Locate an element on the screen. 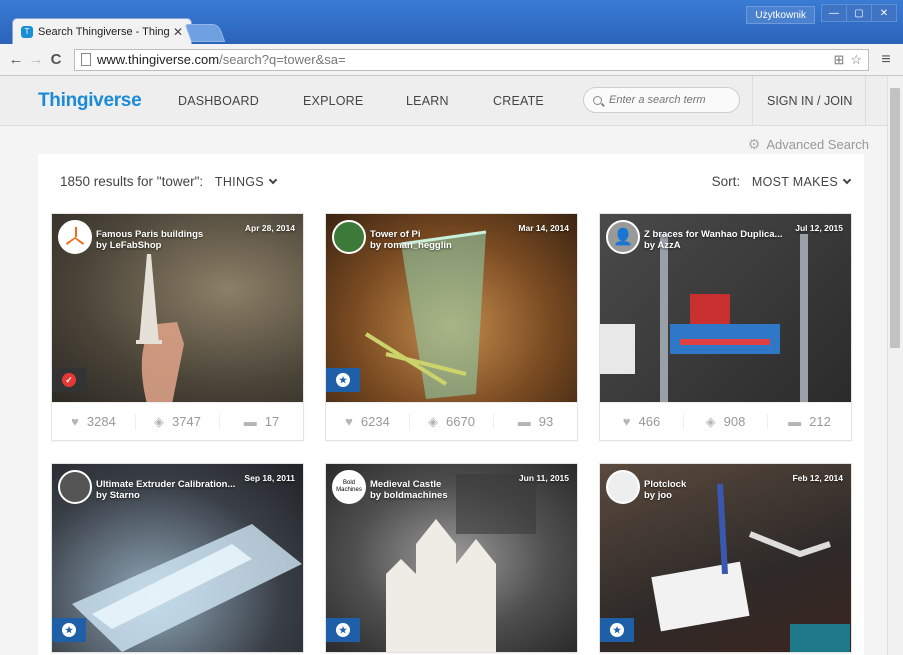  thing-author: by LeFabShop is located at coordinates (128, 245).